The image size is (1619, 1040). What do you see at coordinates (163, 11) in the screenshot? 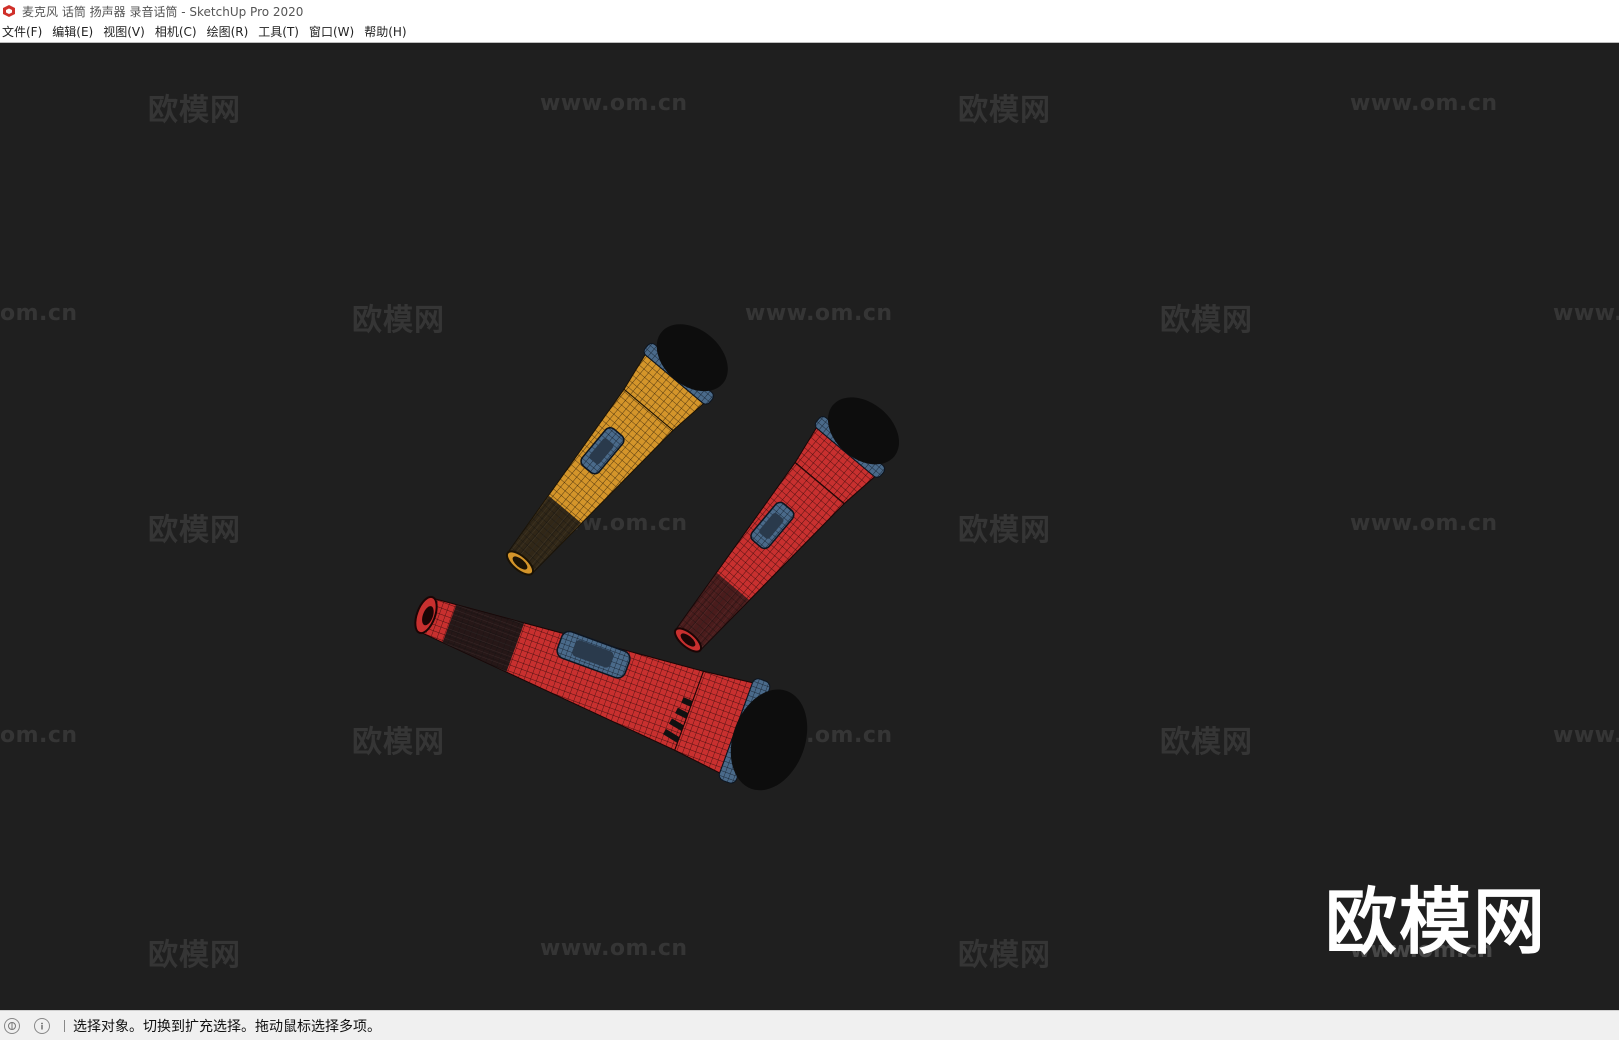
I see `window-title: 麦克风 话筒 扬声器 录音话筒 - SketchUp Pro 2020` at bounding box center [163, 11].